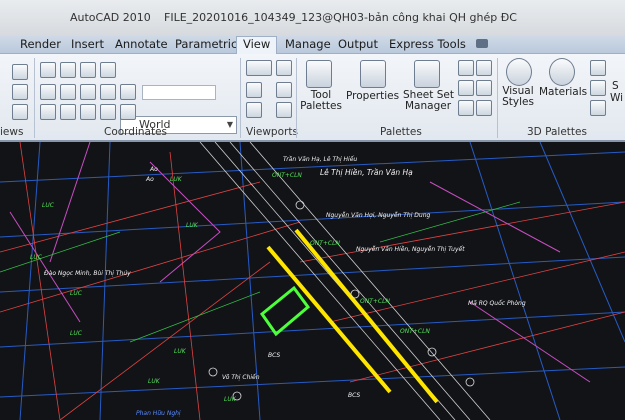  I want to click on owner-label: Nguyễn Văn Hiền, Nguyễn Thị Tuyết, so click(410, 249).